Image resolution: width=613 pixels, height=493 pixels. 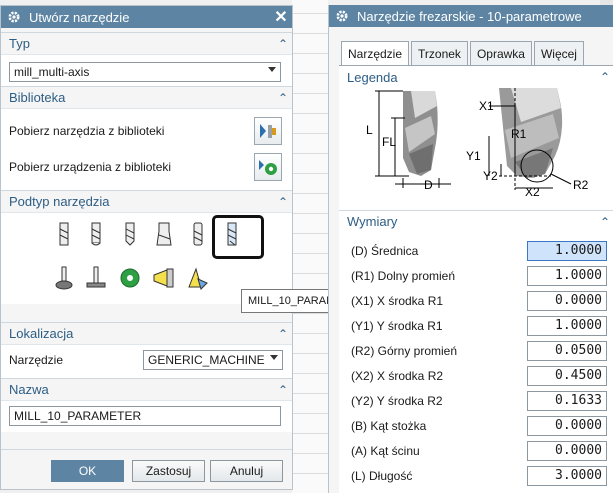 What do you see at coordinates (476, 275) in the screenshot?
I see `dimension-row: (R1) Dolny promień 1.0000` at bounding box center [476, 275].